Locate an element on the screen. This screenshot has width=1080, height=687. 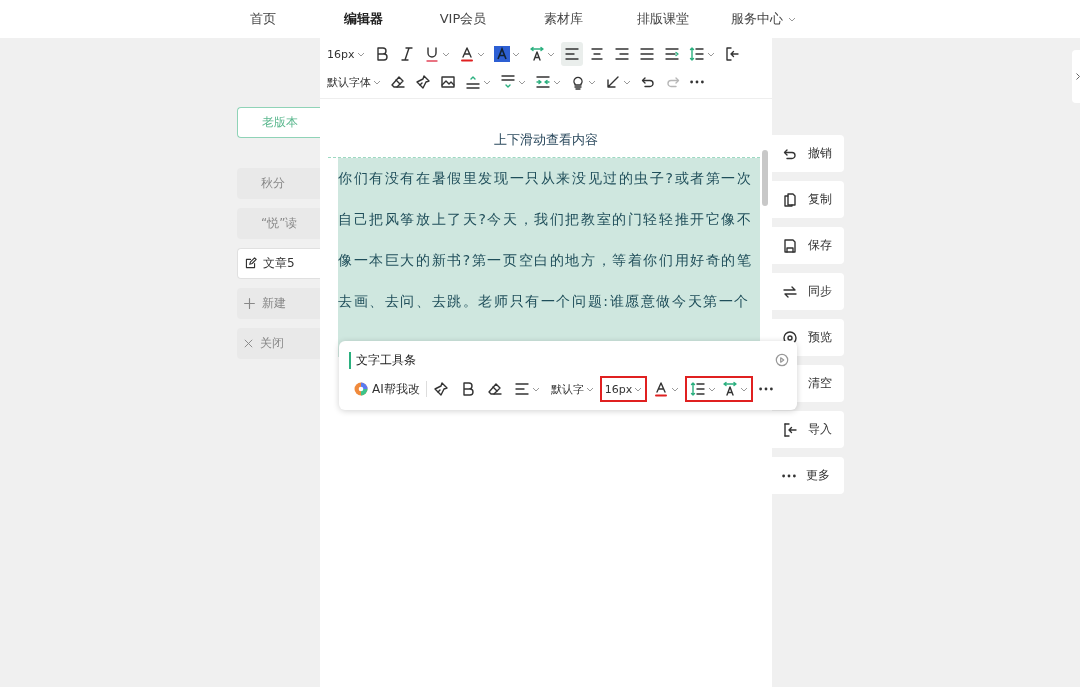
toolbar-title: 文字工具条 is located at coordinates (382, 360).